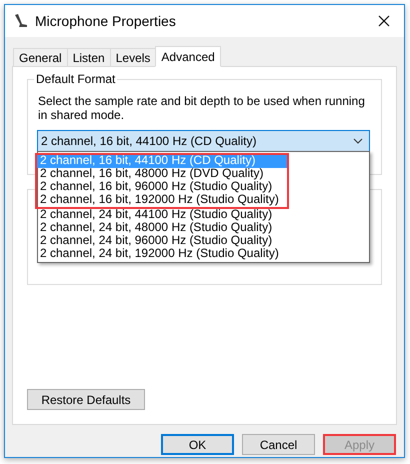 Image resolution: width=410 pixels, height=464 pixels. I want to click on microphone-icon, so click(21, 21).